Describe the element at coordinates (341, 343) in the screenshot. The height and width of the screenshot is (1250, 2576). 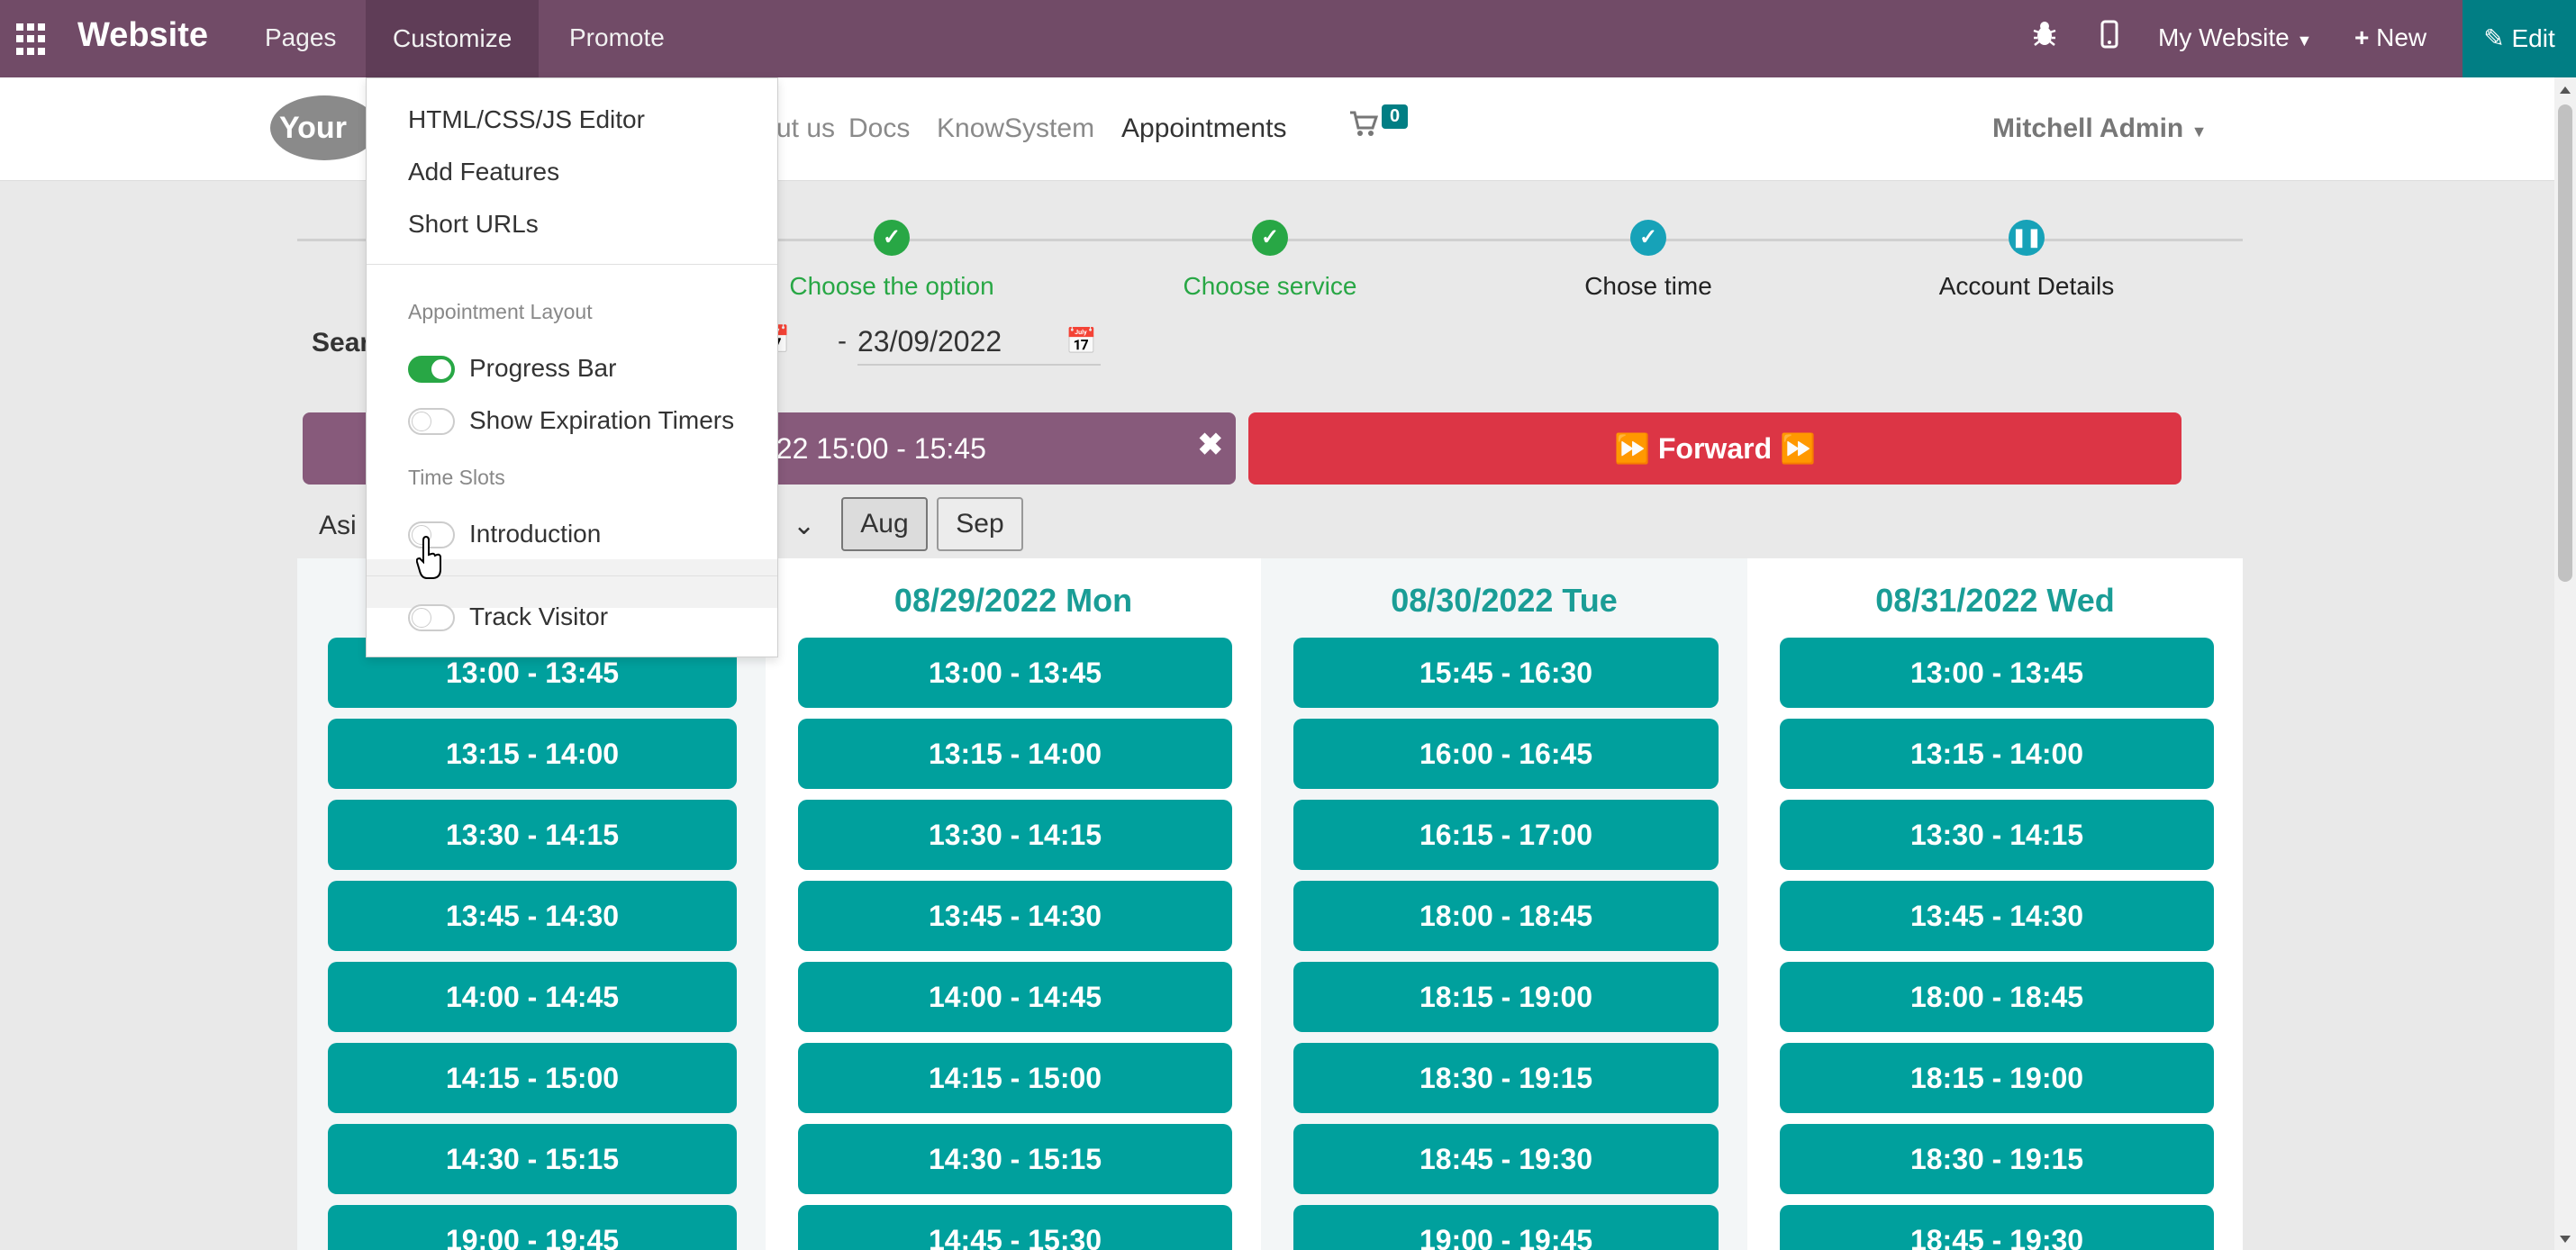
I see `search-label: Sear` at that location.